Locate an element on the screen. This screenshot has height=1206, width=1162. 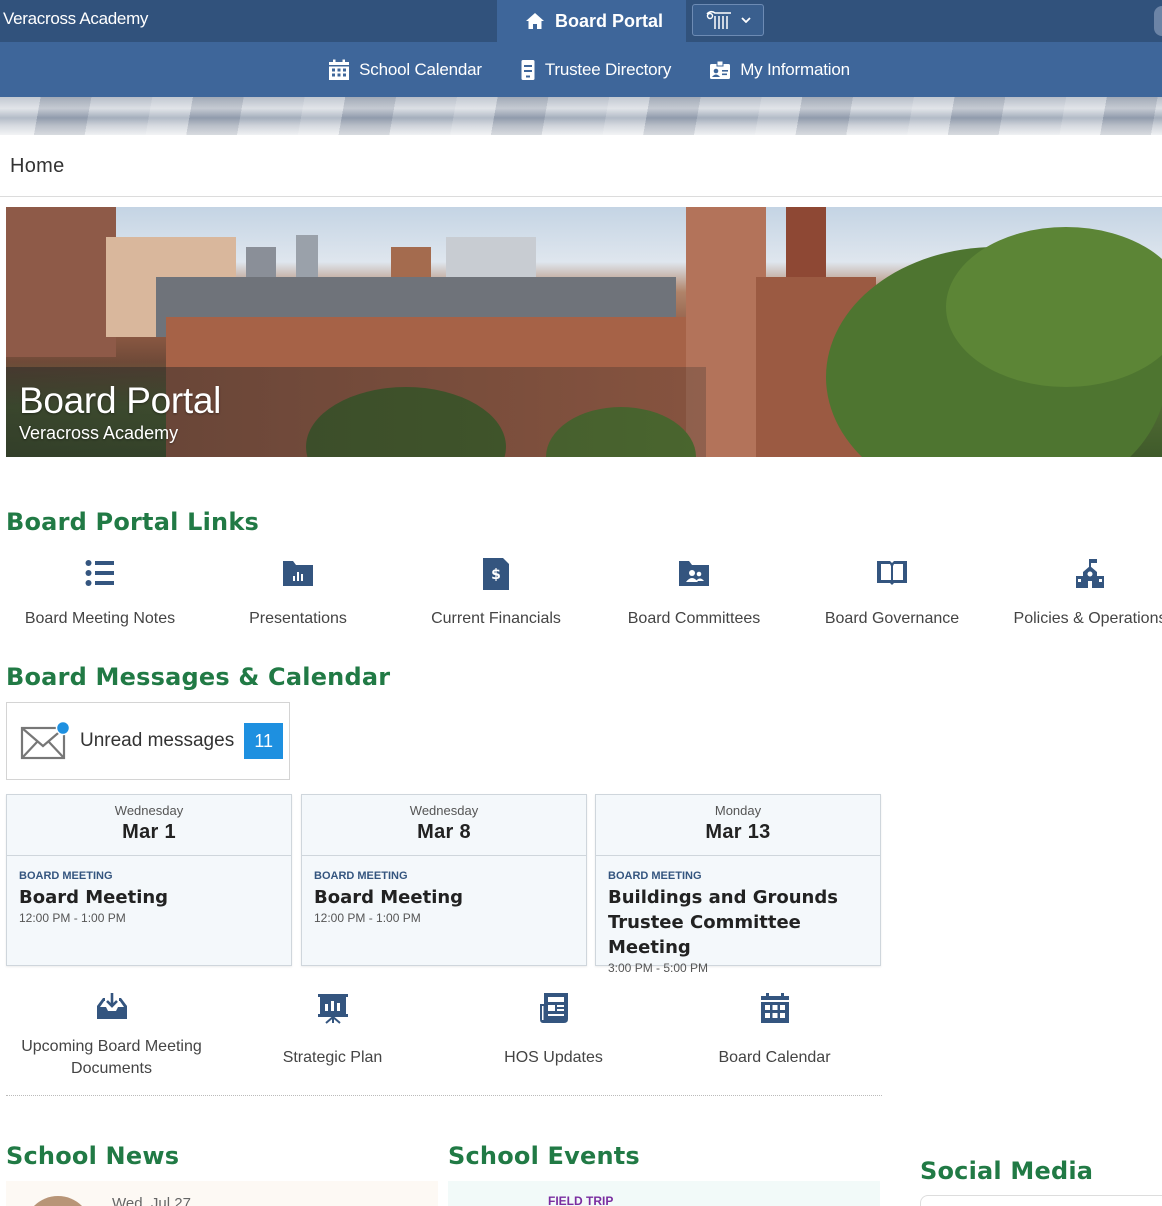
social-media-feed is located at coordinates (1041, 1200).